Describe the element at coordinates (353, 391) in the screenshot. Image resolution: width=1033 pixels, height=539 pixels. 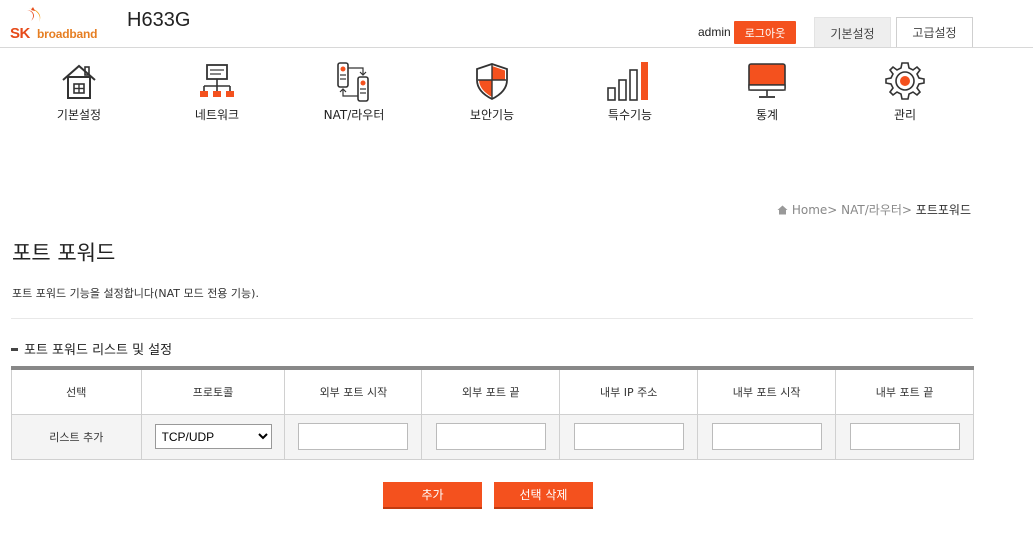
I see `col-ext-port-start: 외부 포트 시작` at that location.